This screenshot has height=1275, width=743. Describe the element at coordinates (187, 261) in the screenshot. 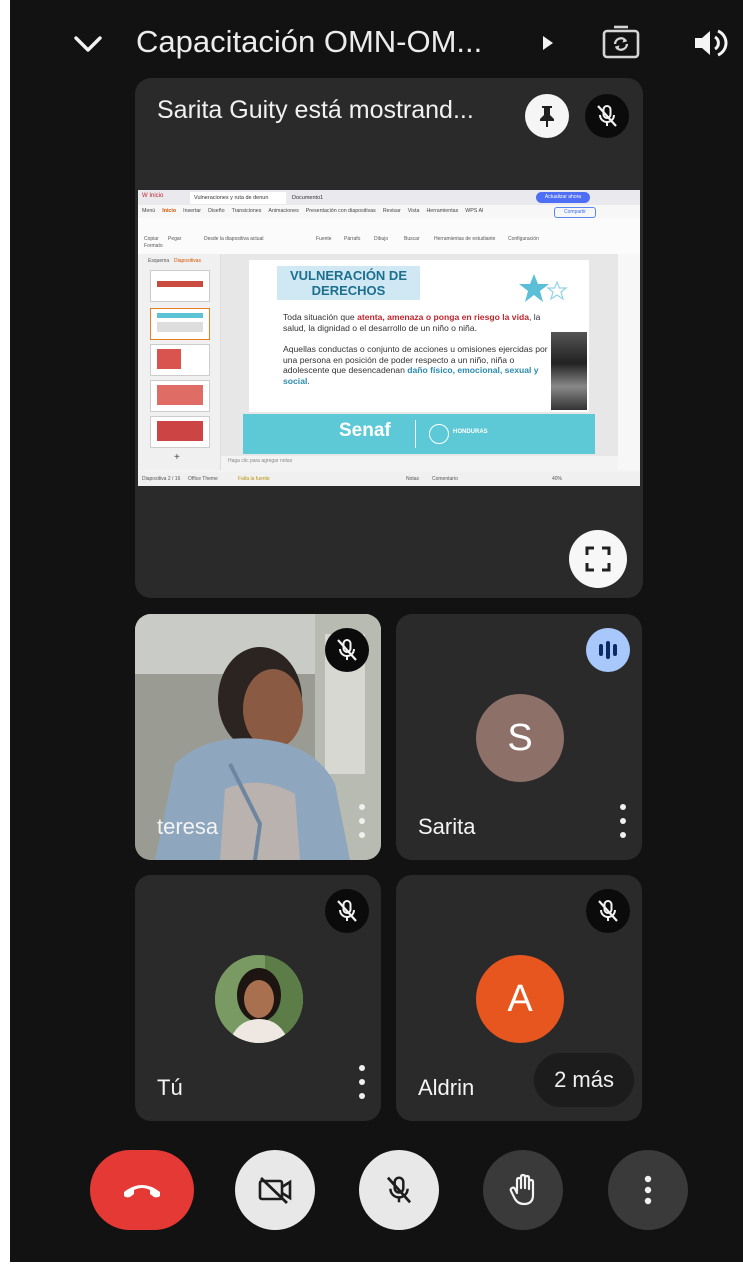

I see `panel-tab-slides: Diapositivas` at that location.